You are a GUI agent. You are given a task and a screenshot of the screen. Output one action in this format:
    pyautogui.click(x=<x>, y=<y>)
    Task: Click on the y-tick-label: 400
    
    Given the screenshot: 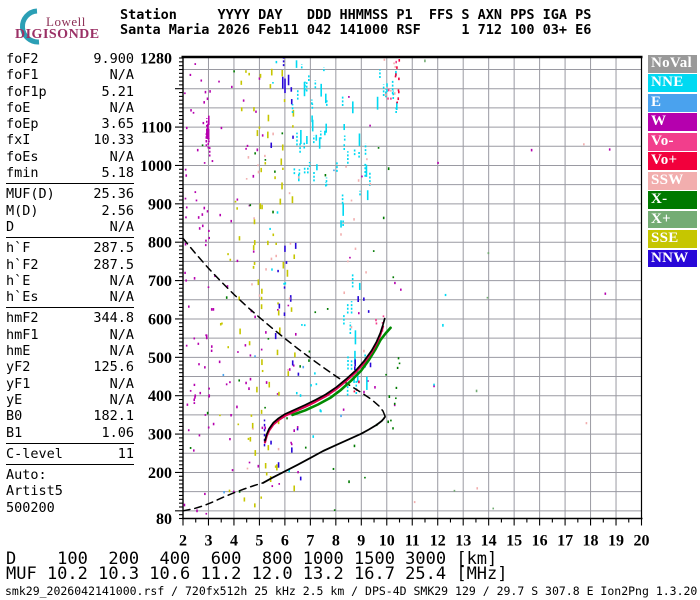 What is the action you would take?
    pyautogui.click(x=160, y=396)
    